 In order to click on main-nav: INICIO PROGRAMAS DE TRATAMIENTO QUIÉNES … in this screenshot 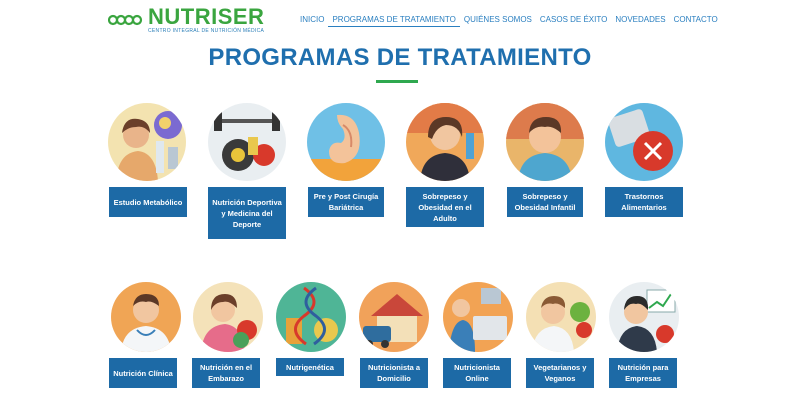, I will do `click(509, 20)`.